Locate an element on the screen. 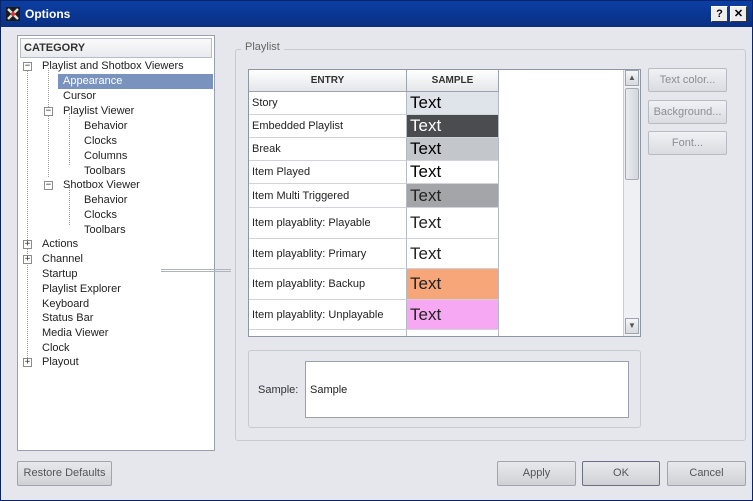  tree-item-label: Appearance is located at coordinates (93, 81).